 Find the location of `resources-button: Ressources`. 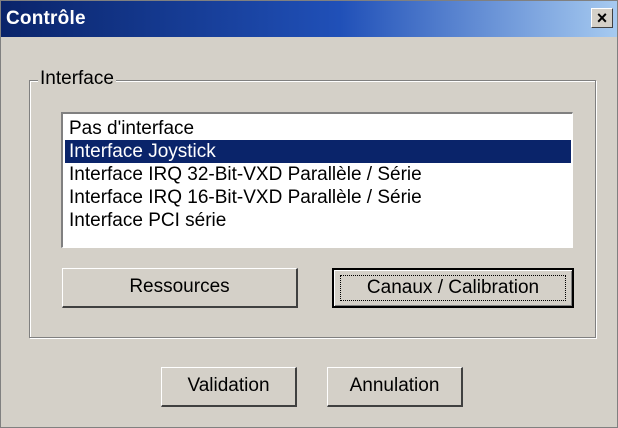

resources-button: Ressources is located at coordinates (180, 288).